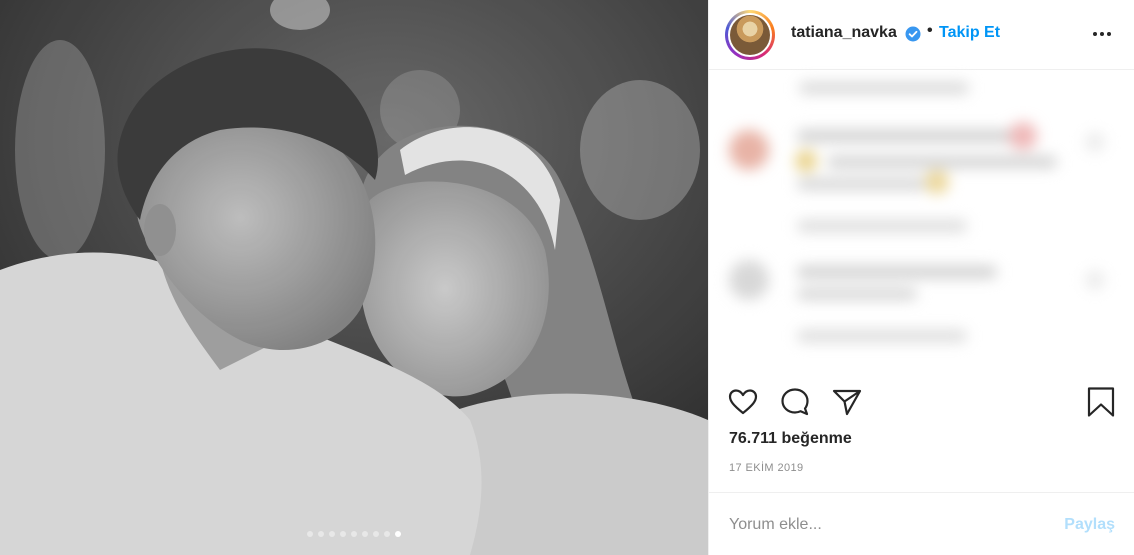 The width and height of the screenshot is (1134, 555). Describe the element at coordinates (795, 402) in the screenshot. I see `comment-bubble-icon` at that location.